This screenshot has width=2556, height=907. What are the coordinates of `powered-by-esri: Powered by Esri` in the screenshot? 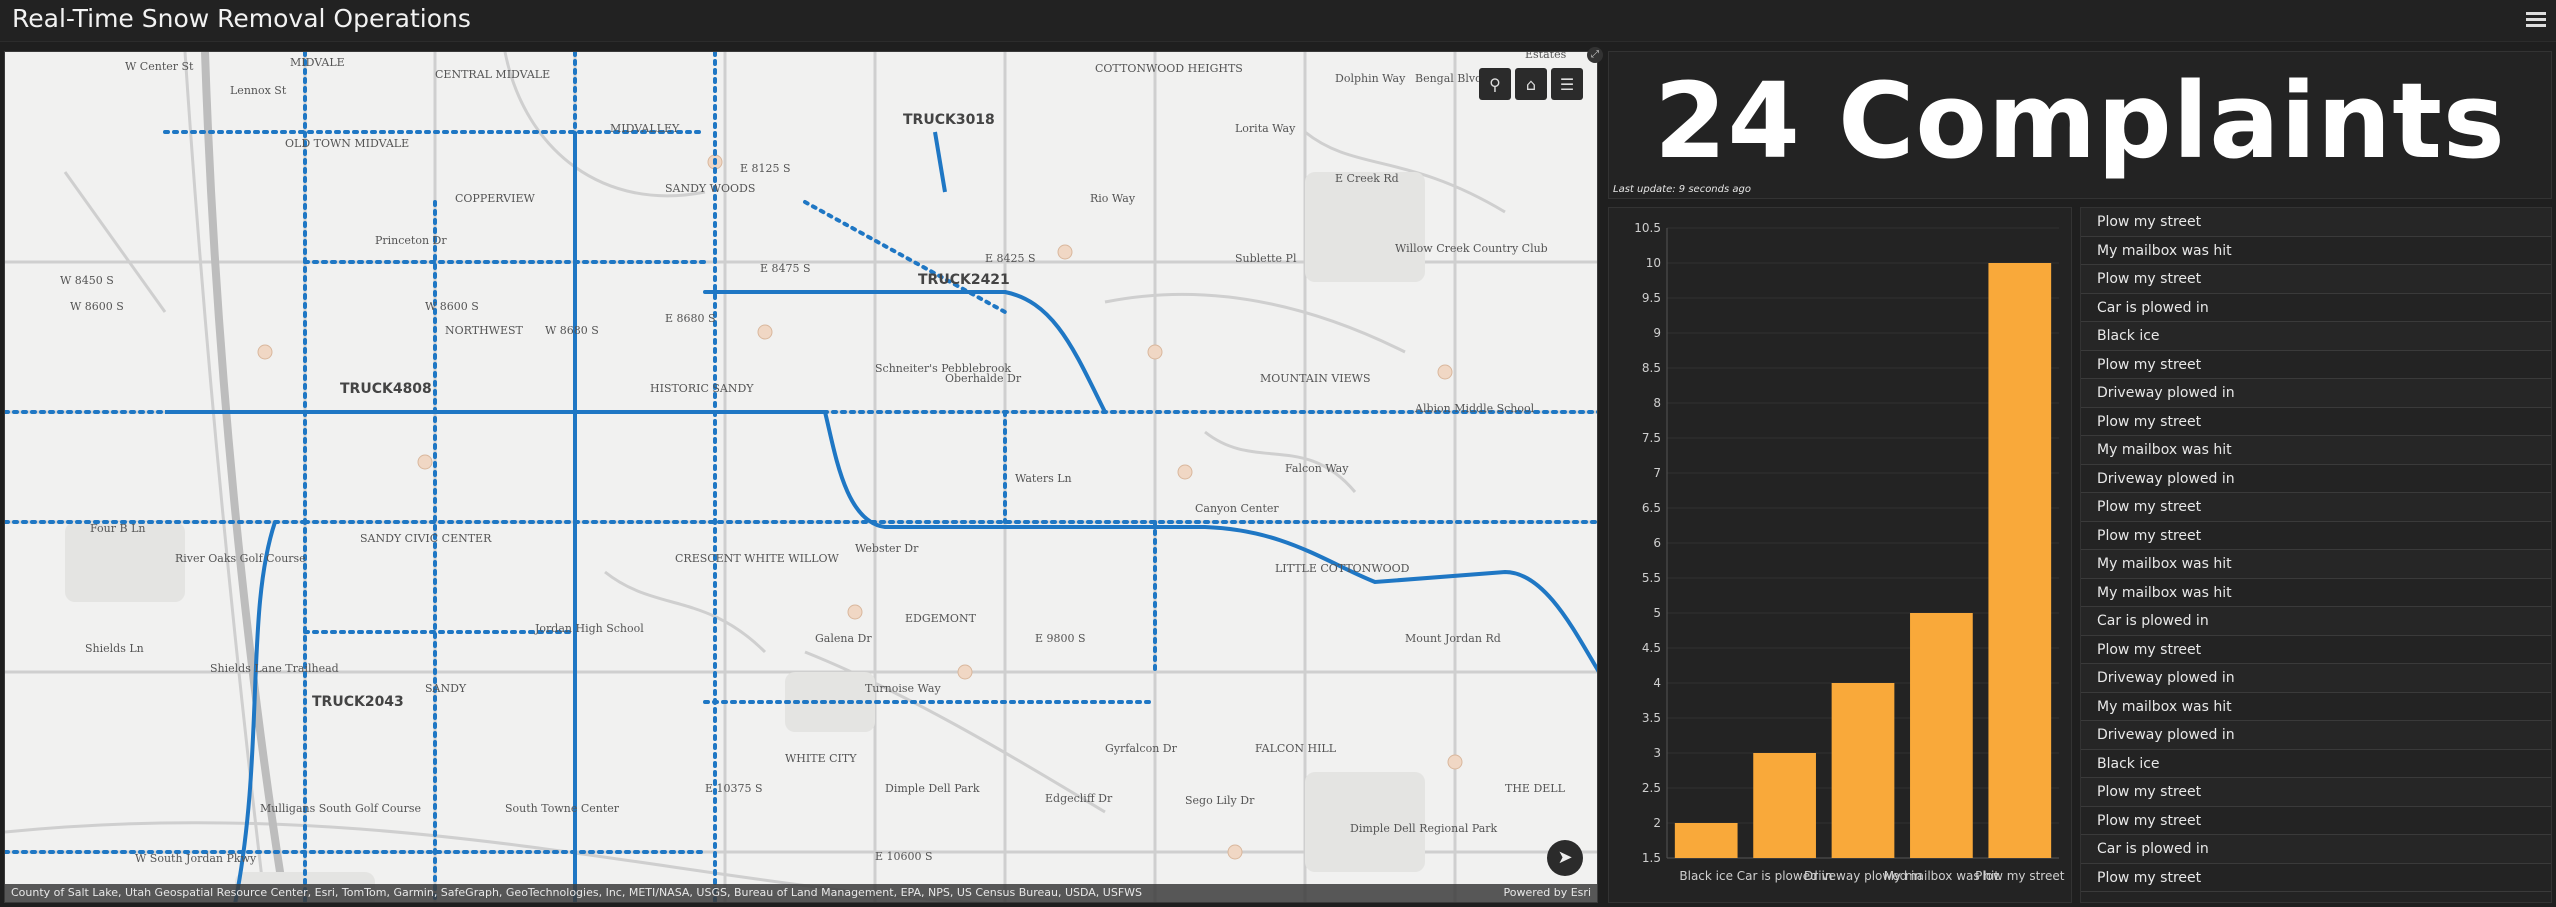 It's located at (1547, 892).